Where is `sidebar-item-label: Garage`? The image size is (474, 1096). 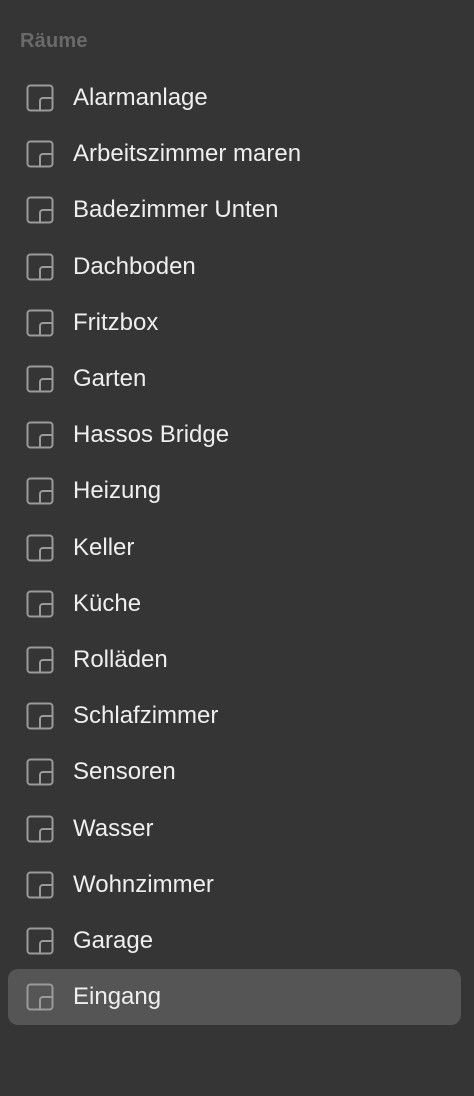
sidebar-item-label: Garage is located at coordinates (113, 940).